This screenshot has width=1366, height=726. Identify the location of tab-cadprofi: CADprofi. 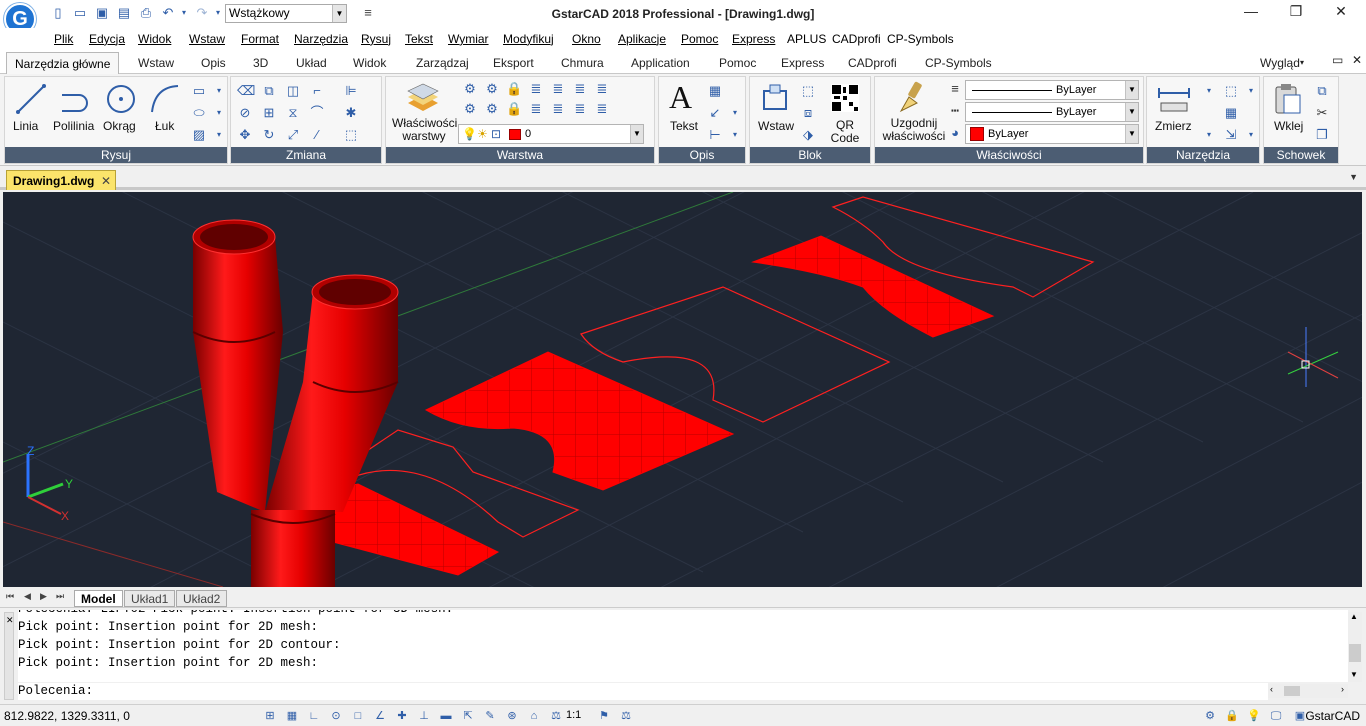
(872, 63).